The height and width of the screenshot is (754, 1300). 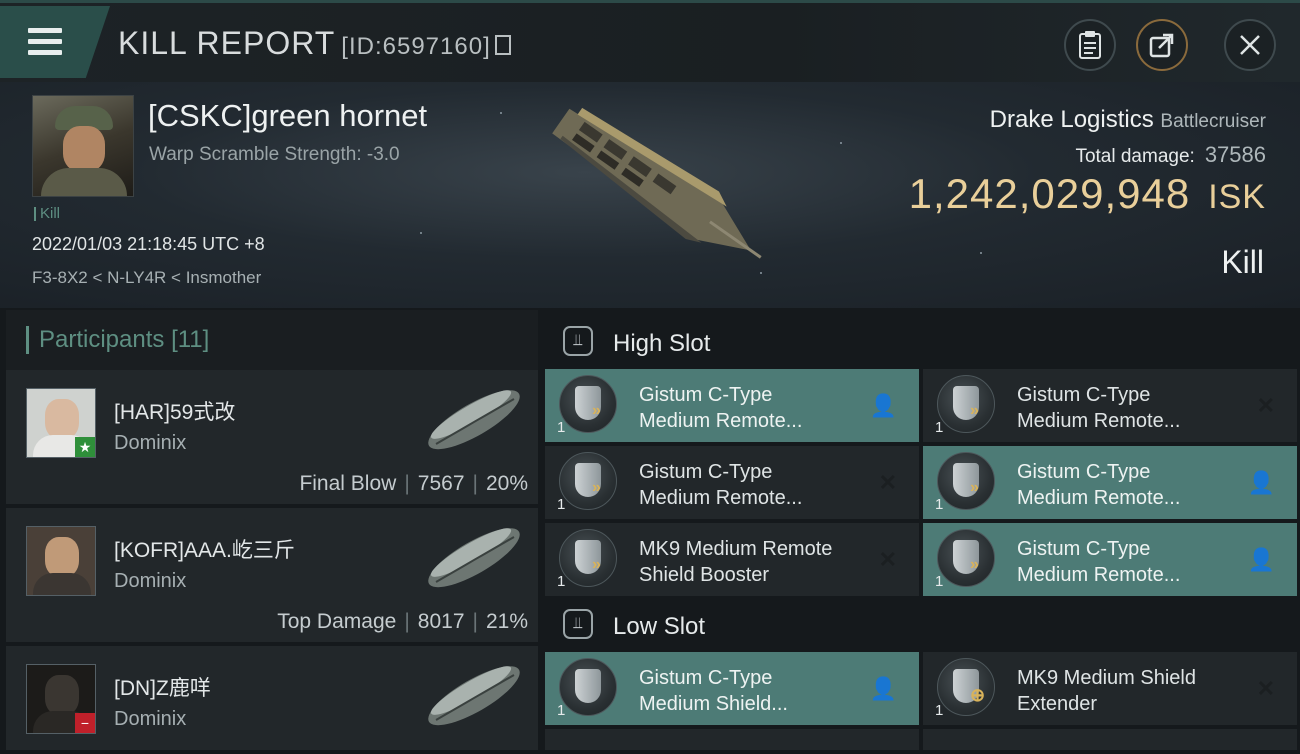 I want to click on close-icon, so click(x=1250, y=45).